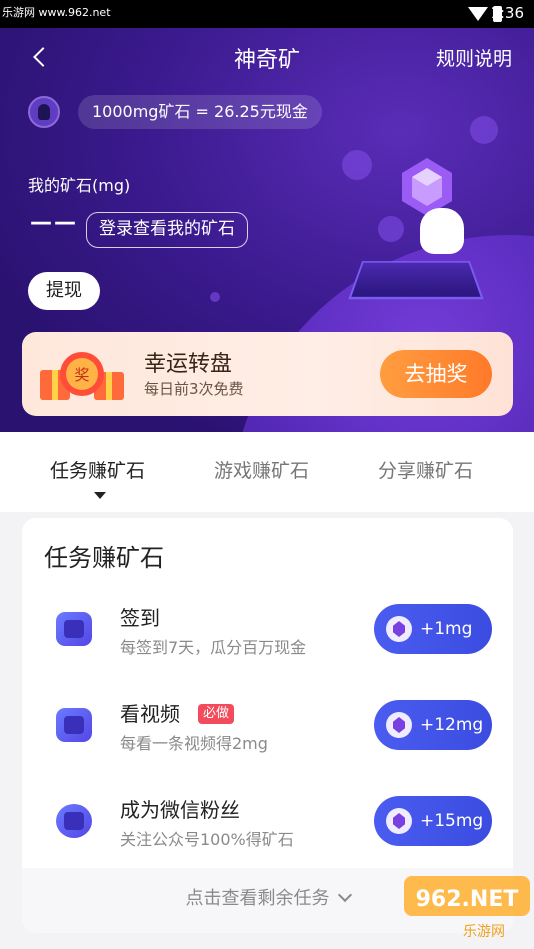 The height and width of the screenshot is (949, 534). What do you see at coordinates (64, 291) in the screenshot?
I see `withdraw-button: 提现` at bounding box center [64, 291].